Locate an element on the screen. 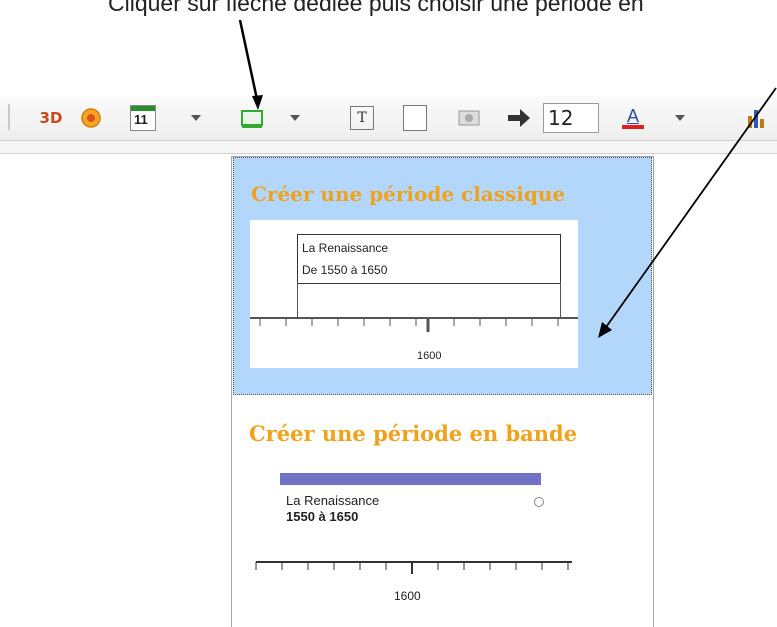 The width and height of the screenshot is (777, 627). orange-globe-icon is located at coordinates (91, 118).